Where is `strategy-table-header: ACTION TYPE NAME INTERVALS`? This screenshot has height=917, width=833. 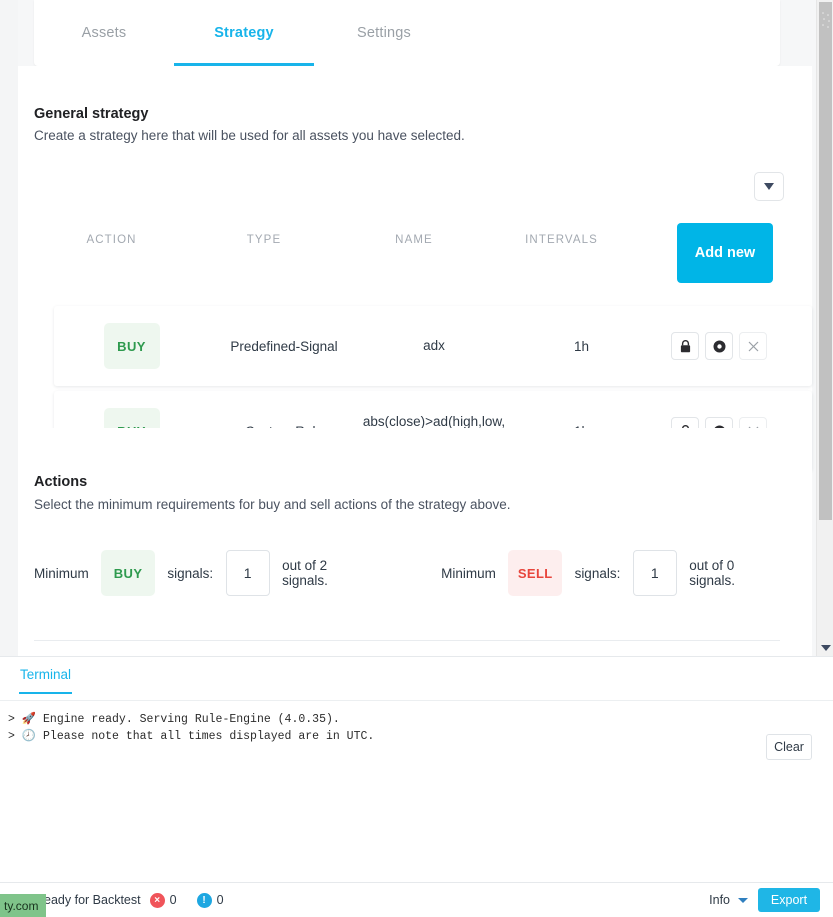 strategy-table-header: ACTION TYPE NAME INTERVALS is located at coordinates (399, 240).